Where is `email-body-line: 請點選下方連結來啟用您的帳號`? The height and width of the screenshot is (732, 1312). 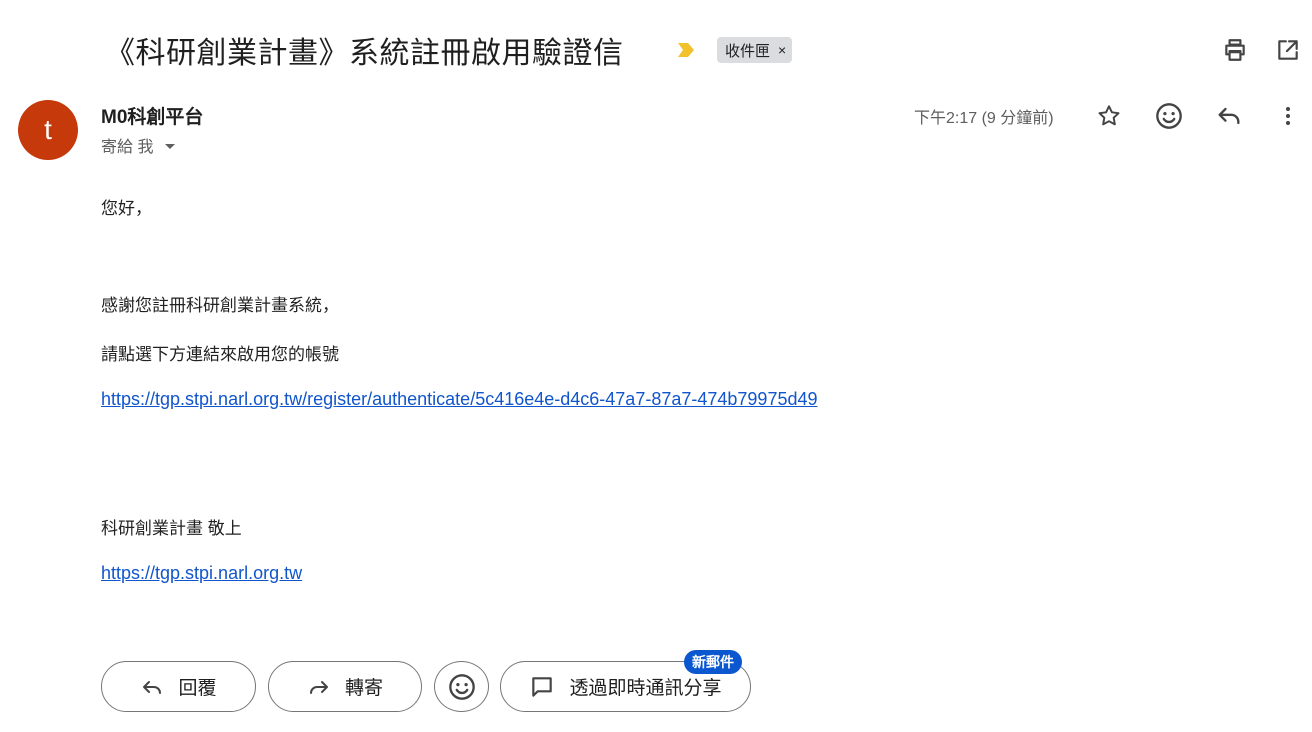
email-body-line: 請點選下方連結來啟用您的帳號 is located at coordinates (220, 354).